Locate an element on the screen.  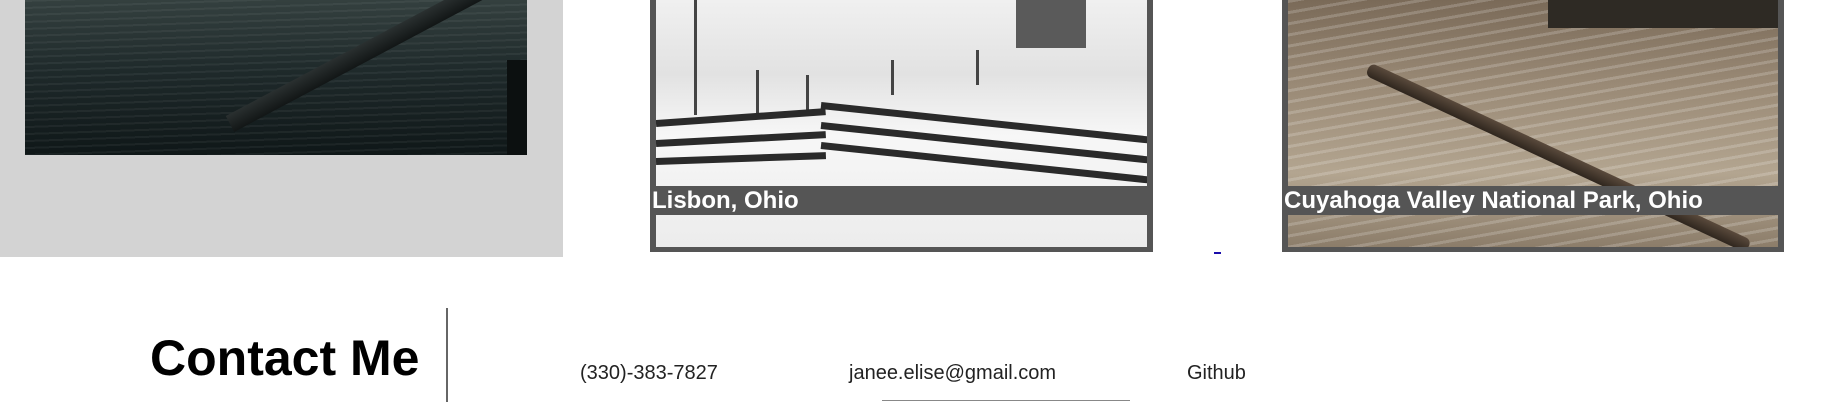
railing is located at coordinates (376, 66).